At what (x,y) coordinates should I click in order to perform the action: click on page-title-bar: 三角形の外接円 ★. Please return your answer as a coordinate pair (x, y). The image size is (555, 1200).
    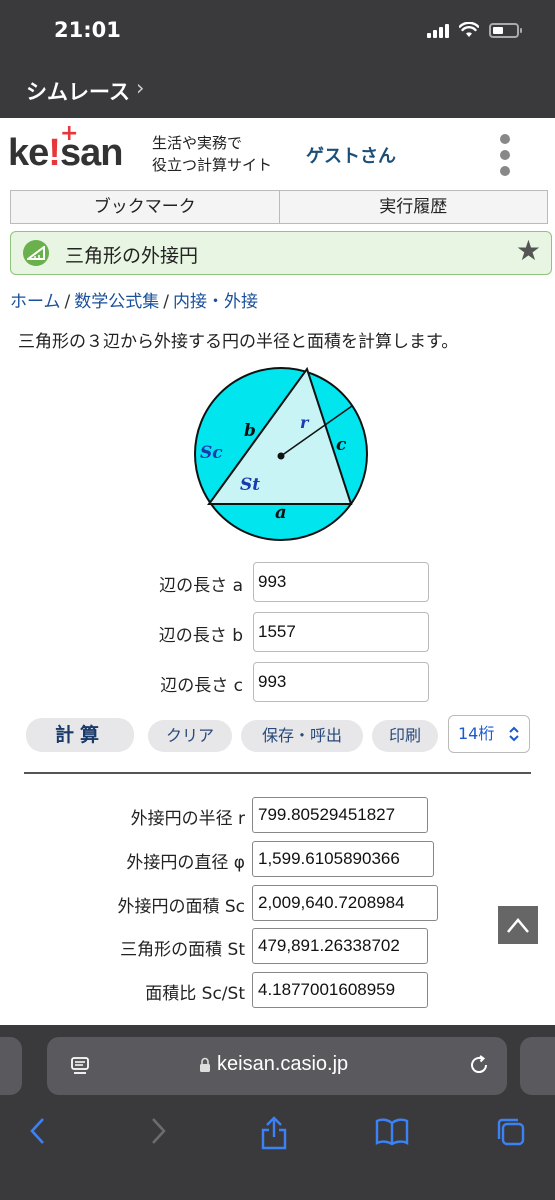
    Looking at the image, I should click on (281, 253).